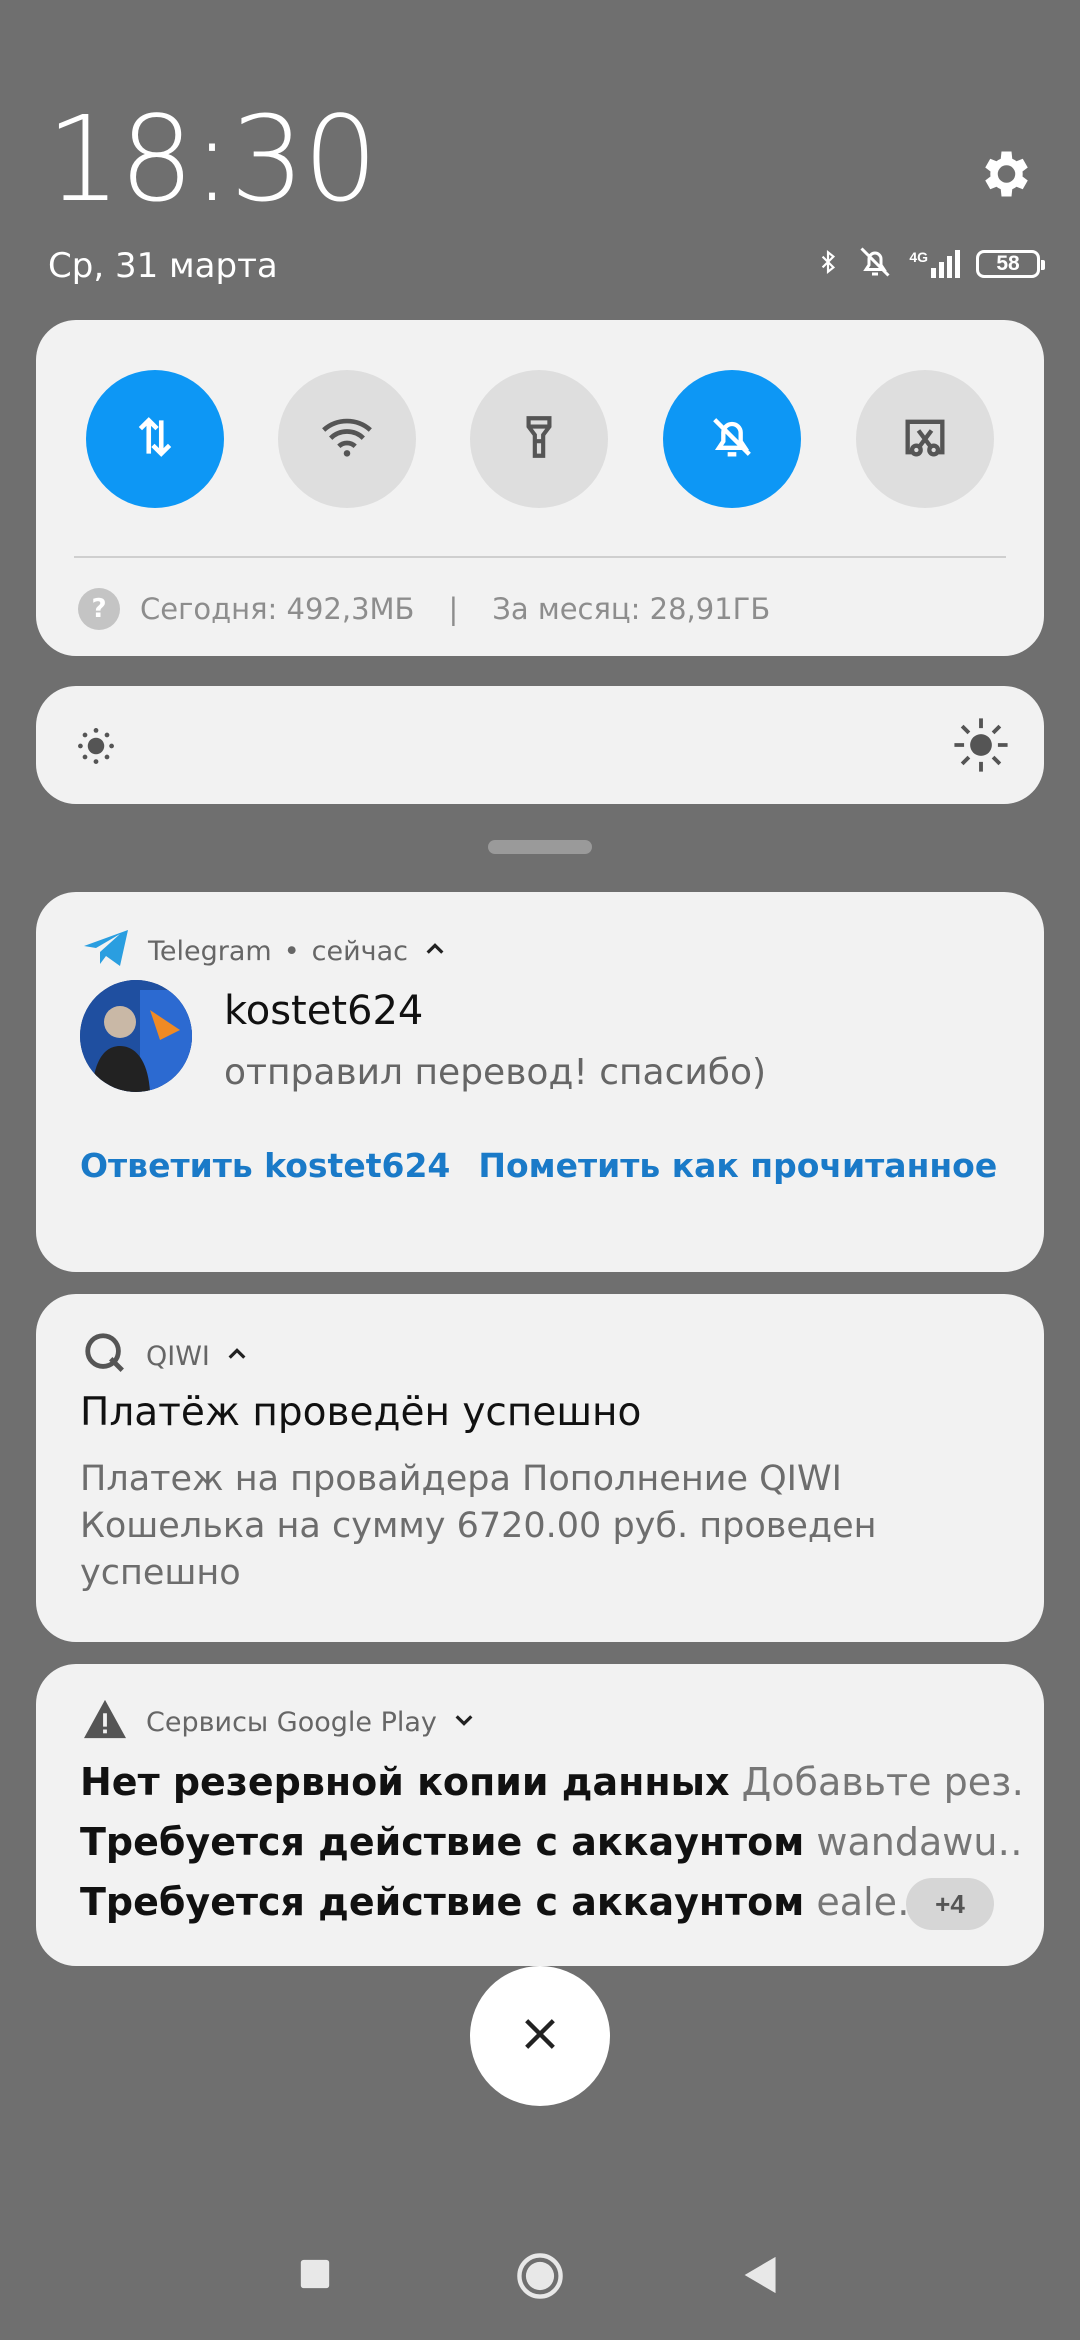  I want to click on mobile-data-toggle, so click(155, 439).